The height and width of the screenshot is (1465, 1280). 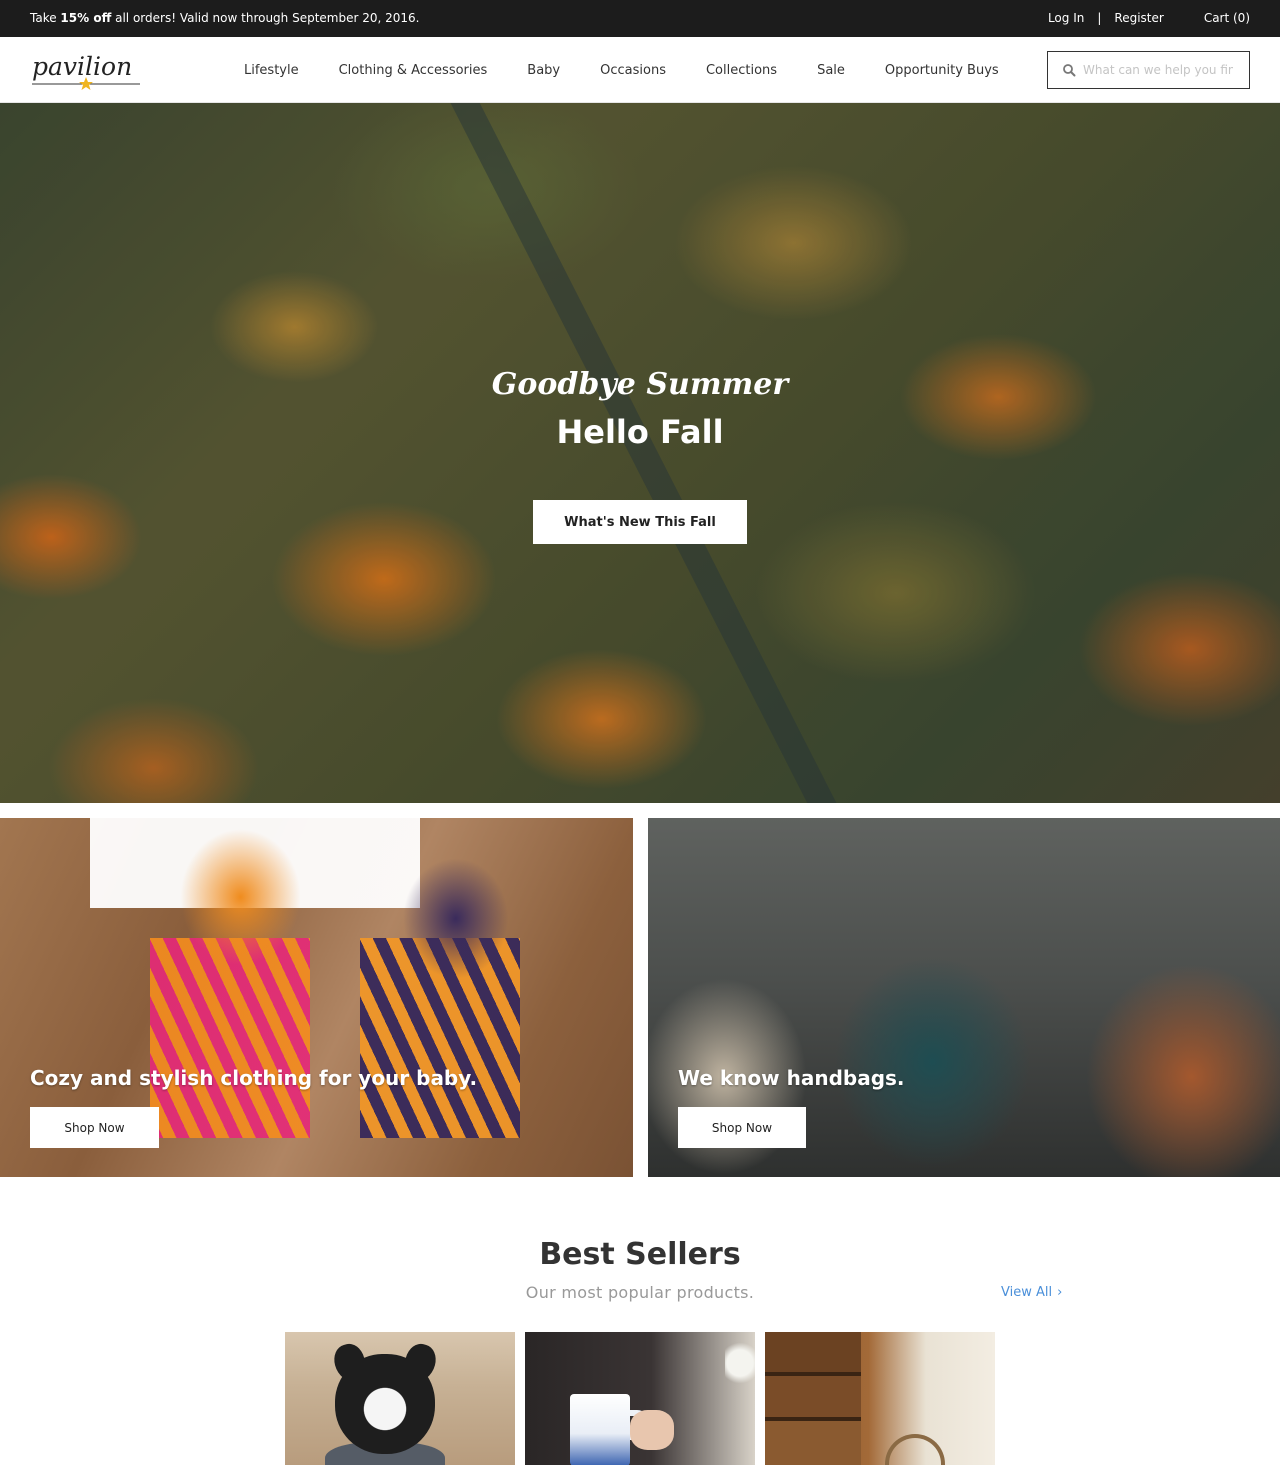 I want to click on product-card-mug, so click(x=640, y=1398).